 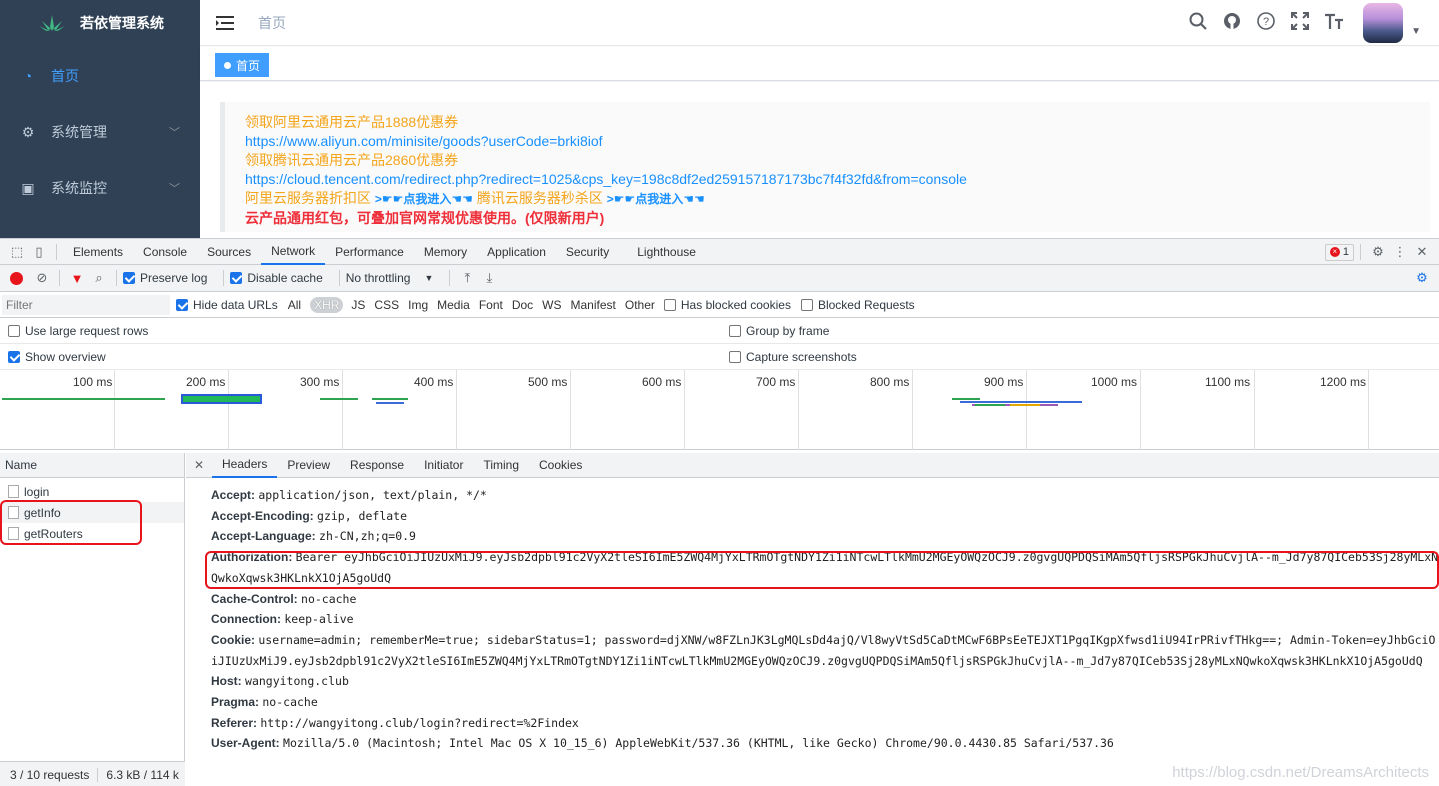 I want to click on tab-response: Response, so click(x=377, y=465).